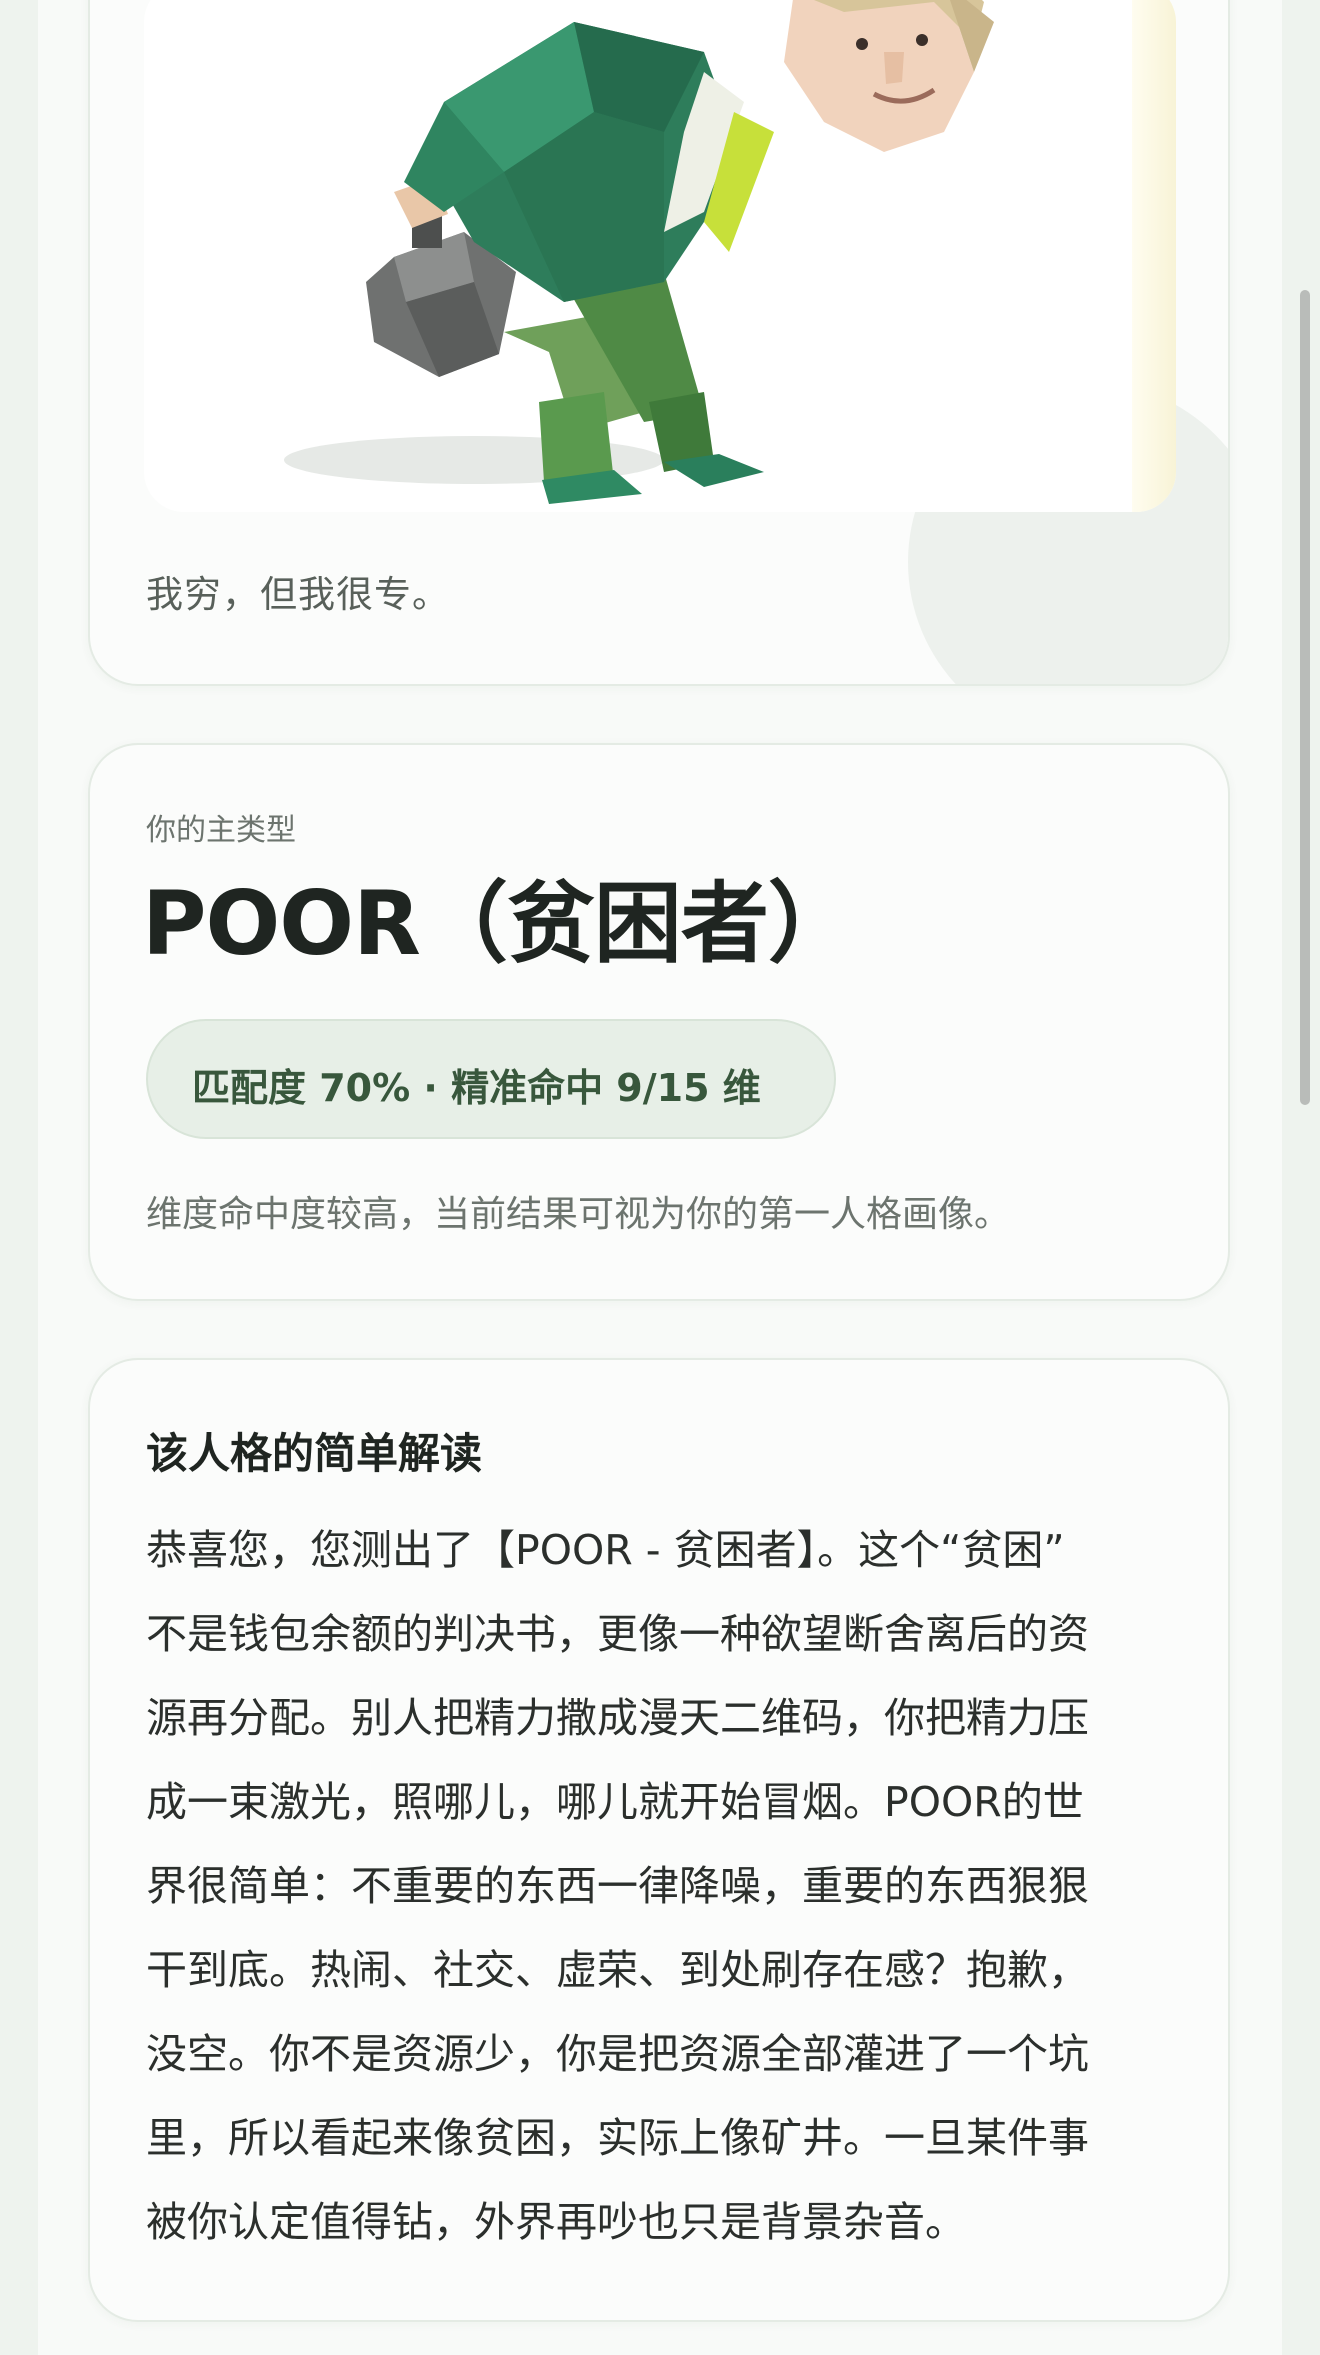  I want to click on tagline: 我穷，但我很专。, so click(298, 594).